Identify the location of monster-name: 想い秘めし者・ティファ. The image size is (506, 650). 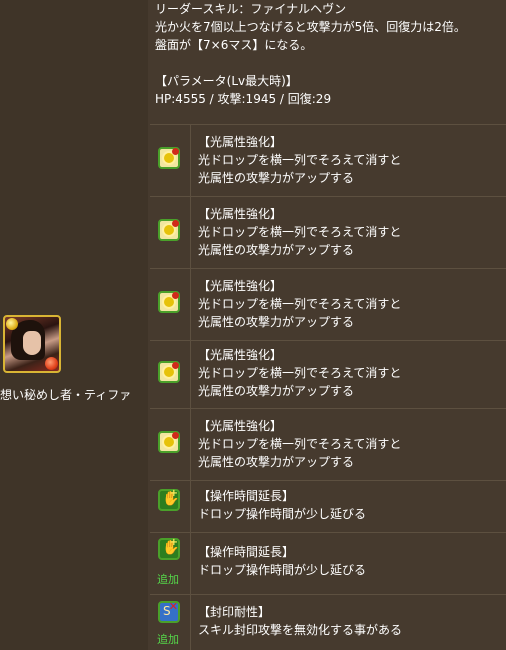
(66, 395).